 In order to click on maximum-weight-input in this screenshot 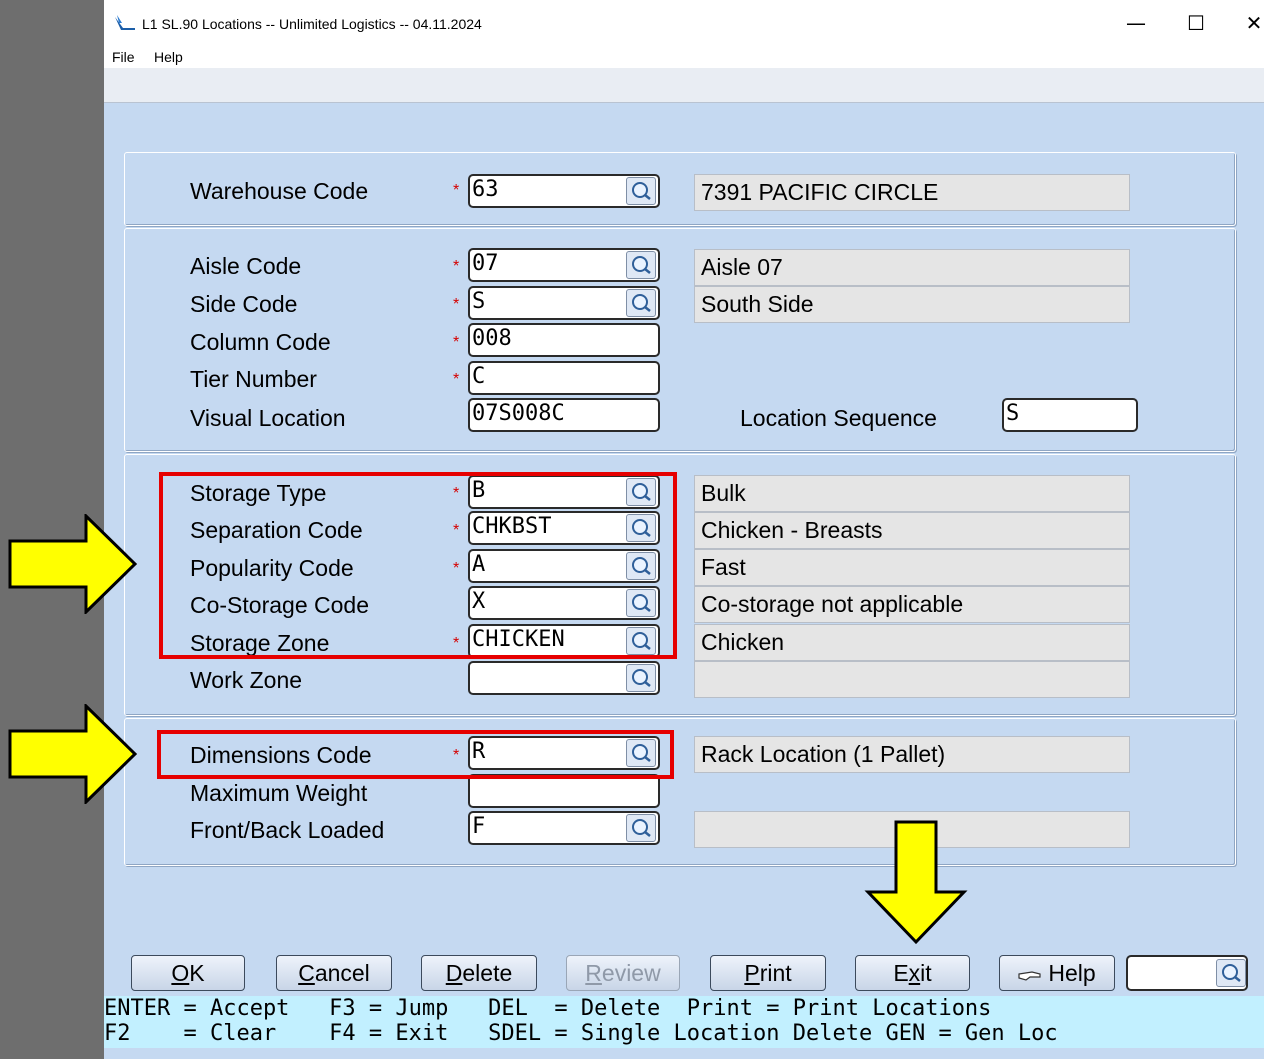, I will do `click(564, 791)`.